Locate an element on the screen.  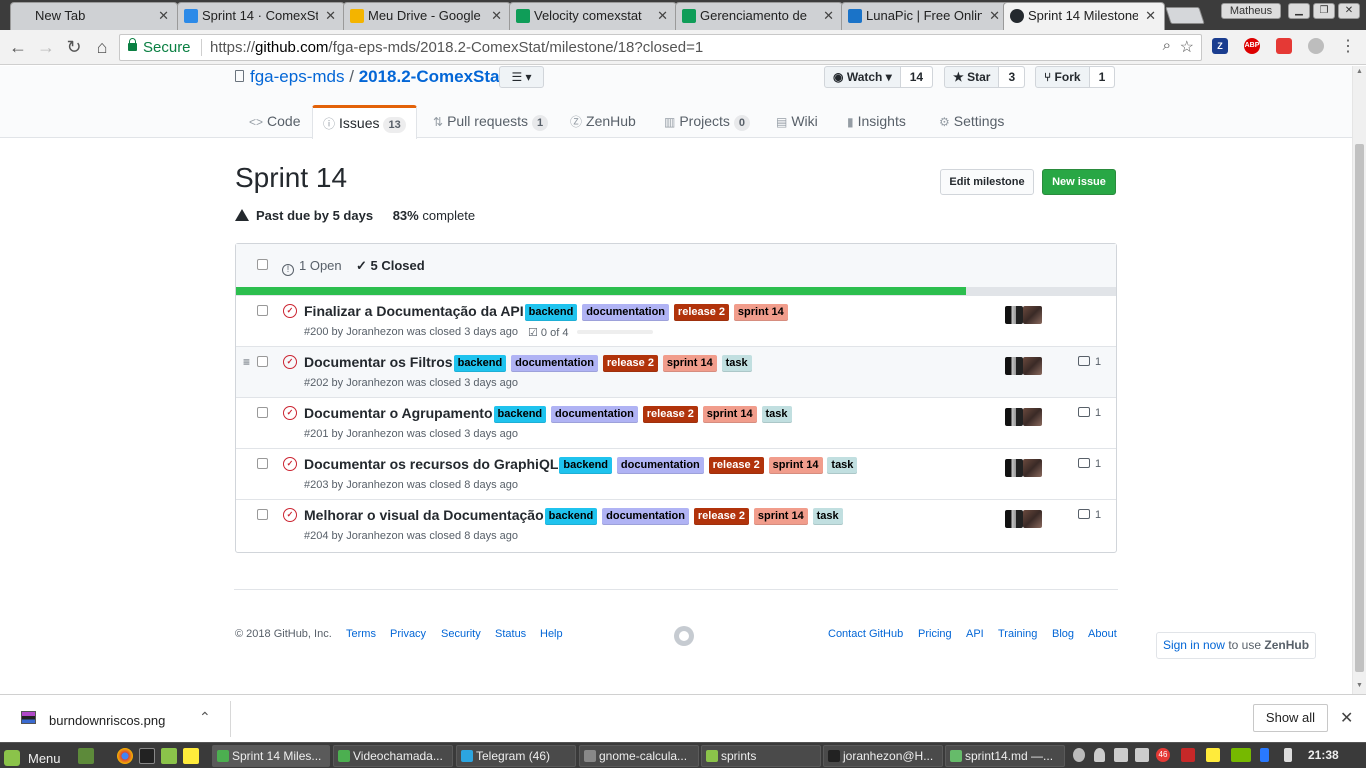
taskbar-window-item: Telegram (46) is located at coordinates (516, 756).